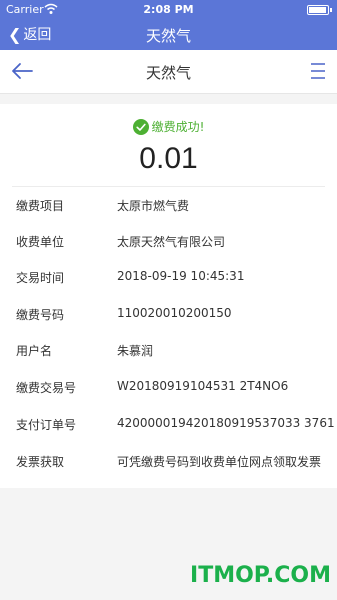 The height and width of the screenshot is (600, 337). Describe the element at coordinates (40, 278) in the screenshot. I see `detail-label: 交易时间` at that location.